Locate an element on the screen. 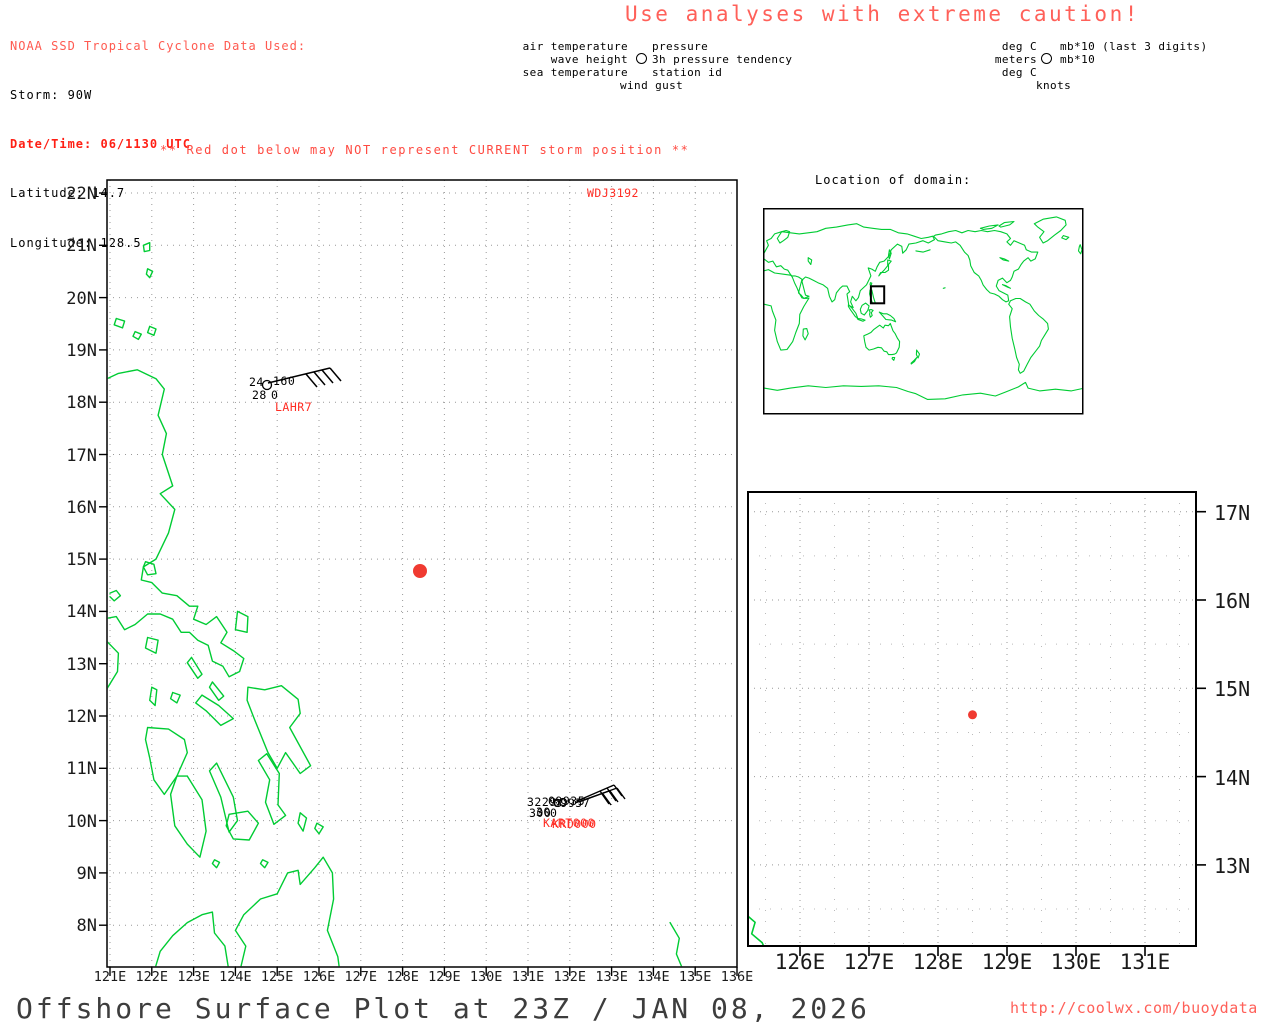  storm-info-id: Storm: 90W is located at coordinates (51, 95).